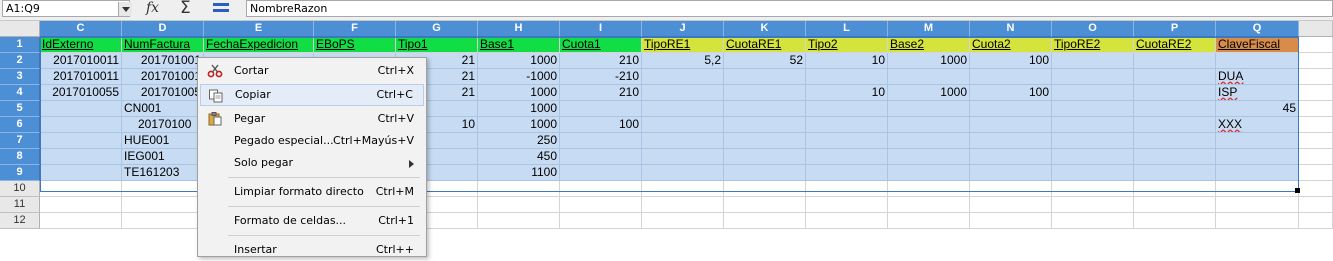 Image resolution: width=1333 pixels, height=261 pixels. I want to click on row-header: 11, so click(20, 205).